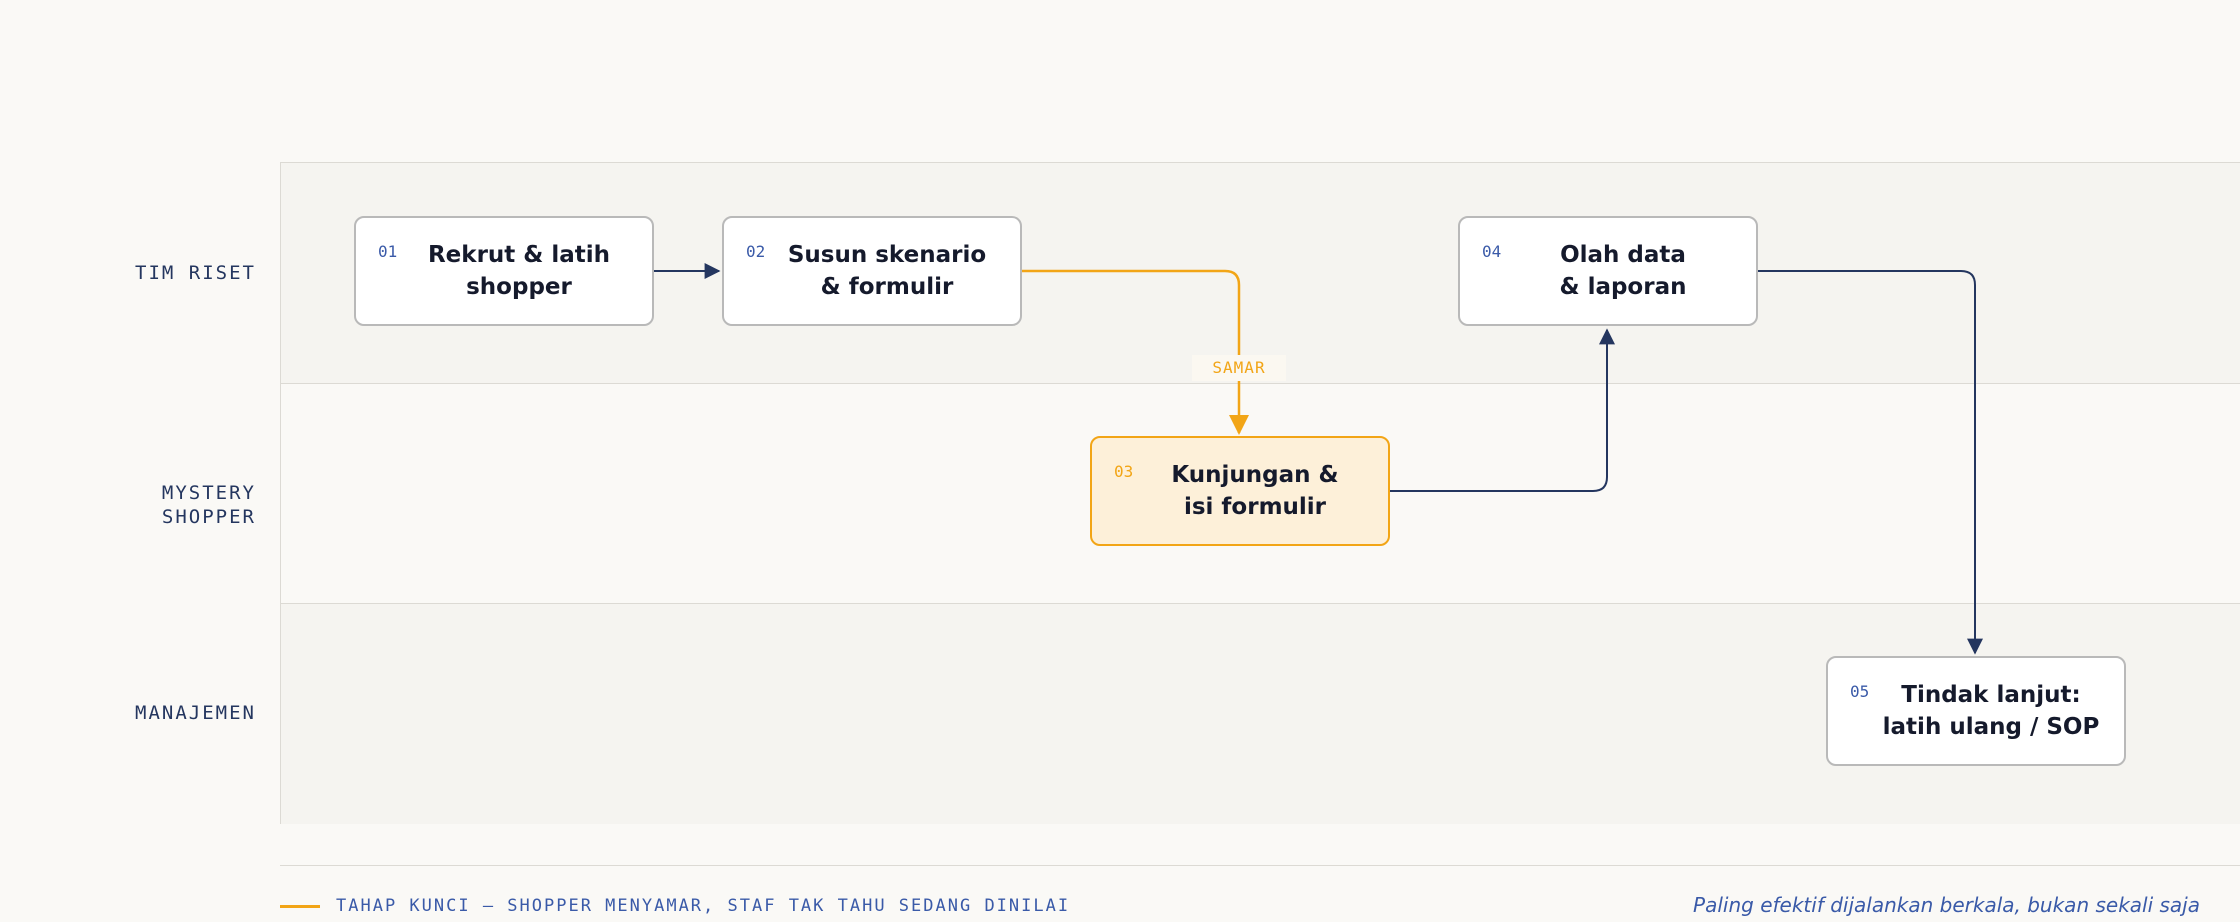 The width and height of the screenshot is (2240, 922). Describe the element at coordinates (1991, 711) in the screenshot. I see `step-title: Tindak lanjut: latih ulang / SOP` at that location.